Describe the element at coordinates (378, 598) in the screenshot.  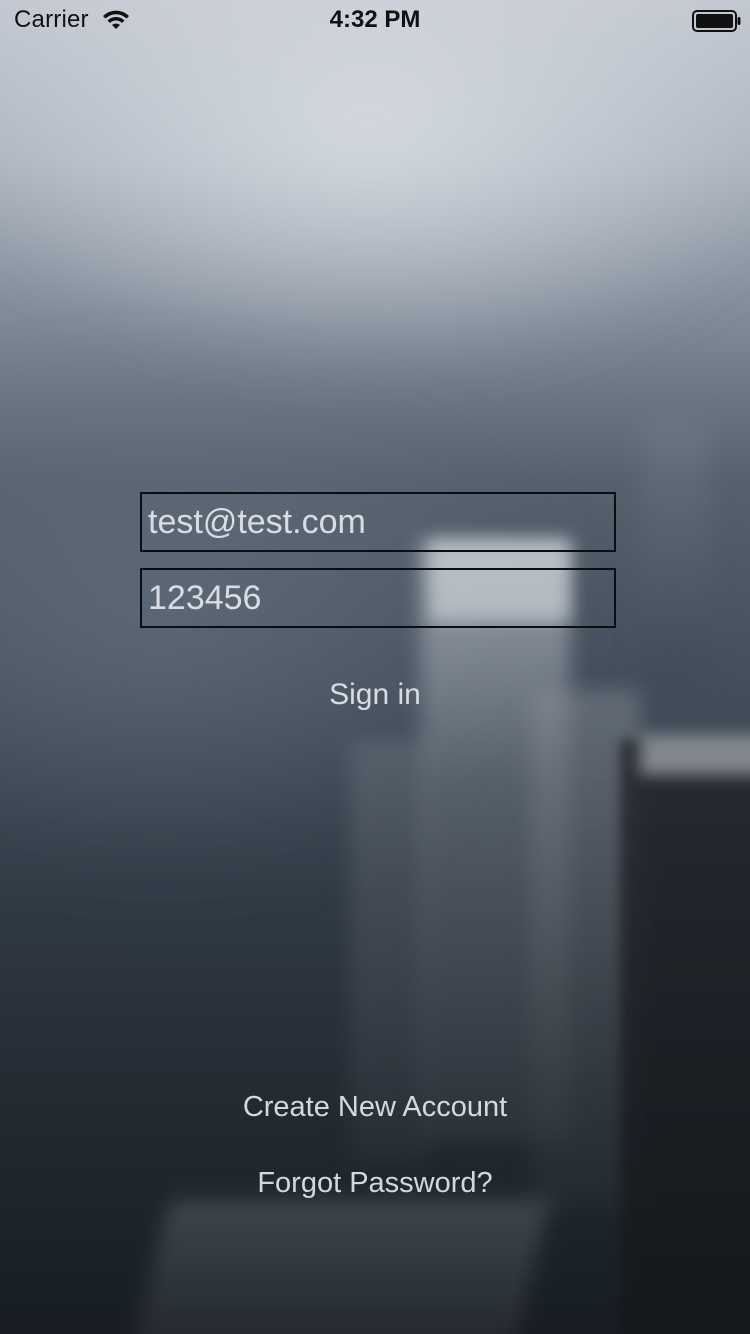
I see `password-field` at that location.